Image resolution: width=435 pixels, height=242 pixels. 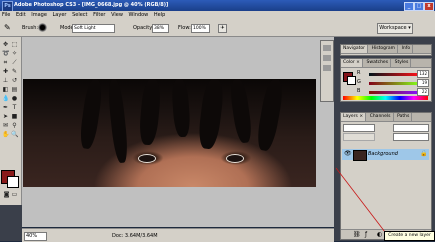 I want to click on annotation-line, so click(x=360, y=200).